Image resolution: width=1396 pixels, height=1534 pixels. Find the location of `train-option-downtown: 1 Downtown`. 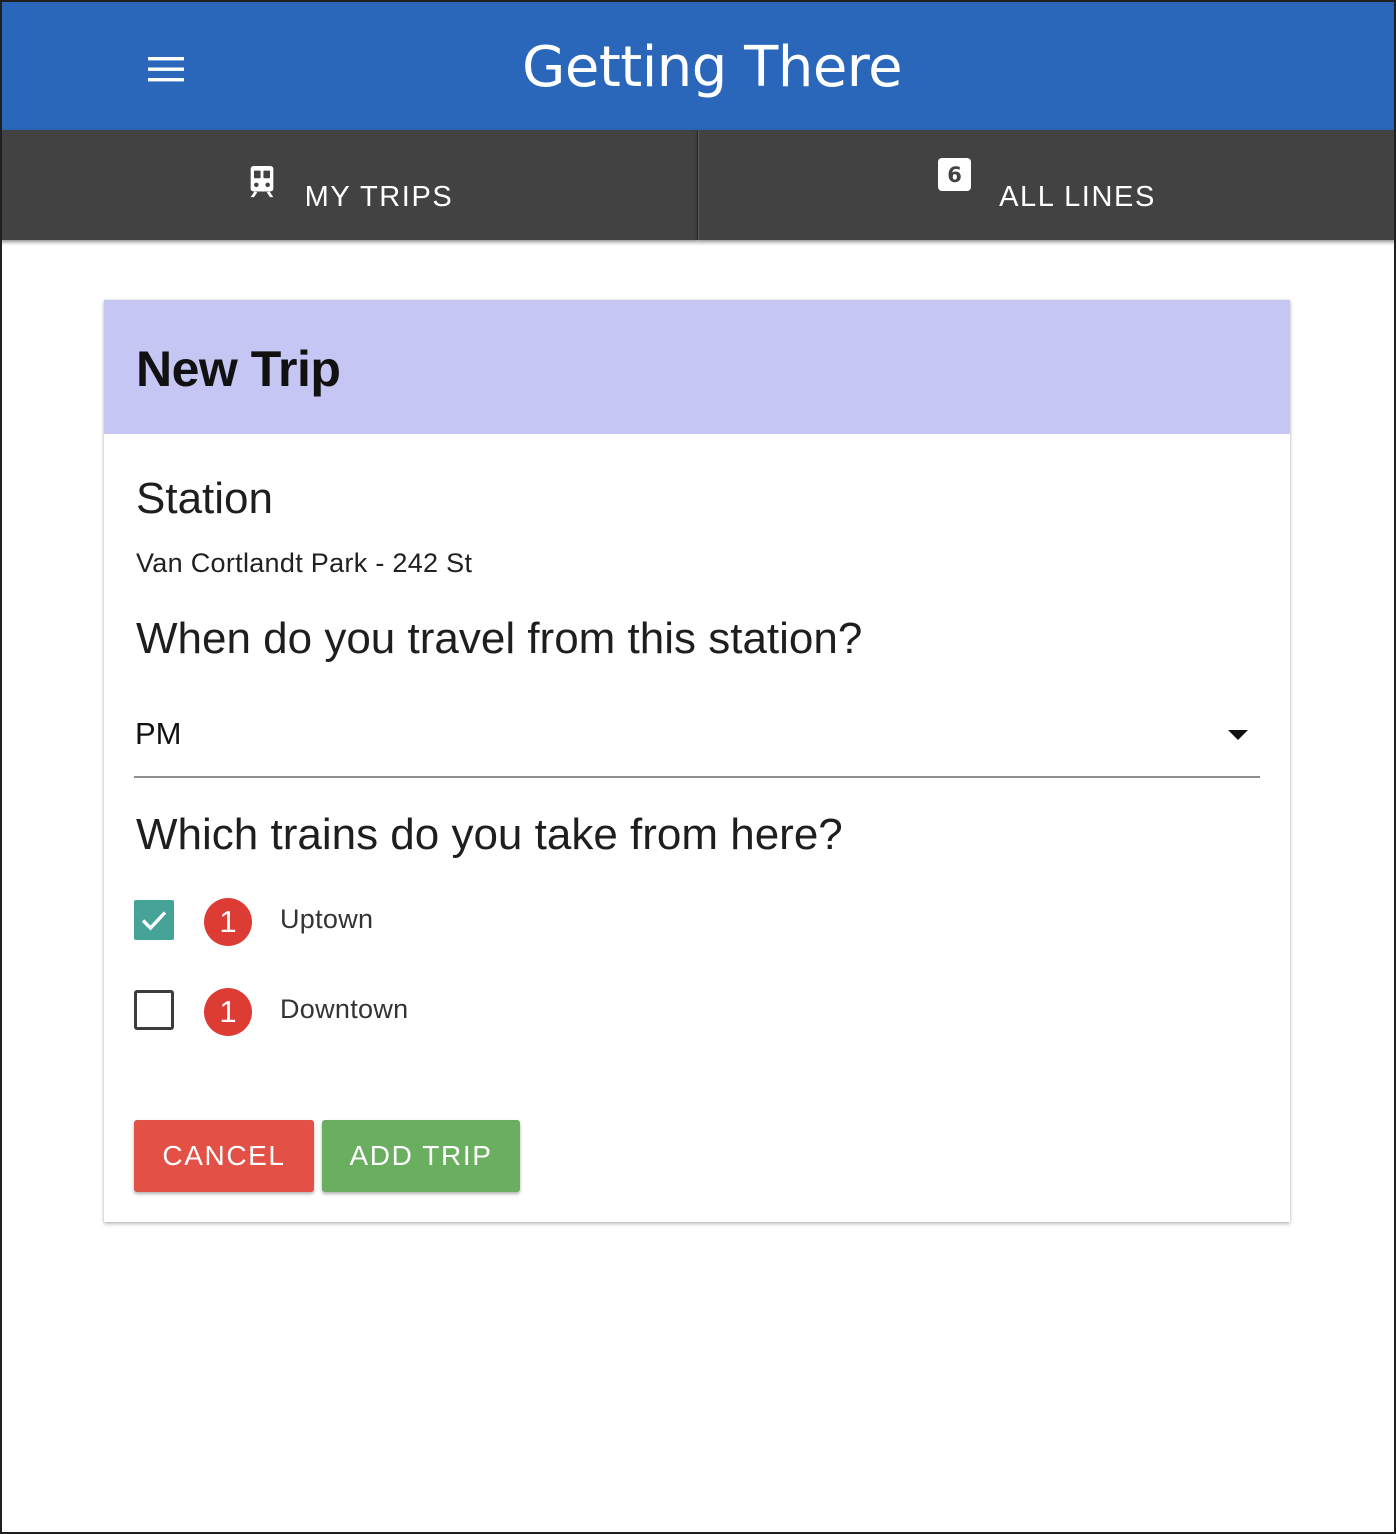

train-option-downtown: 1 Downtown is located at coordinates (434, 1014).